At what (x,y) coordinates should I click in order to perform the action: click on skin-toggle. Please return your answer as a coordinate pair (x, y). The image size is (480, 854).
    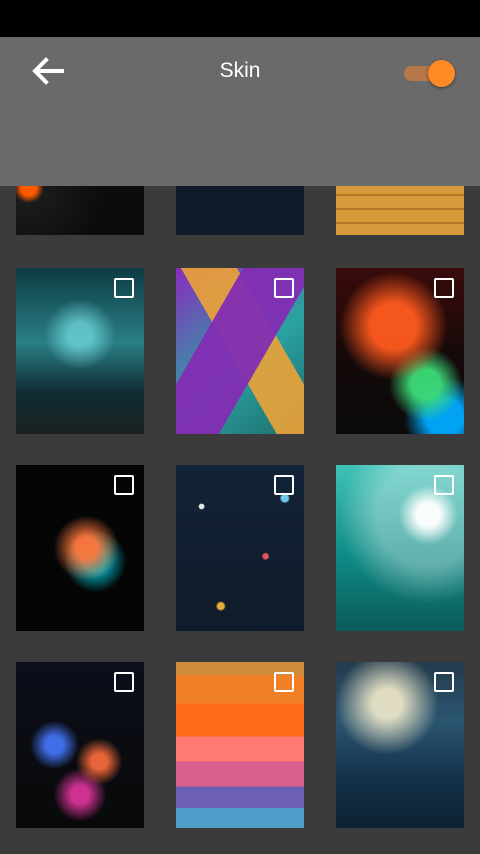
    Looking at the image, I should click on (428, 73).